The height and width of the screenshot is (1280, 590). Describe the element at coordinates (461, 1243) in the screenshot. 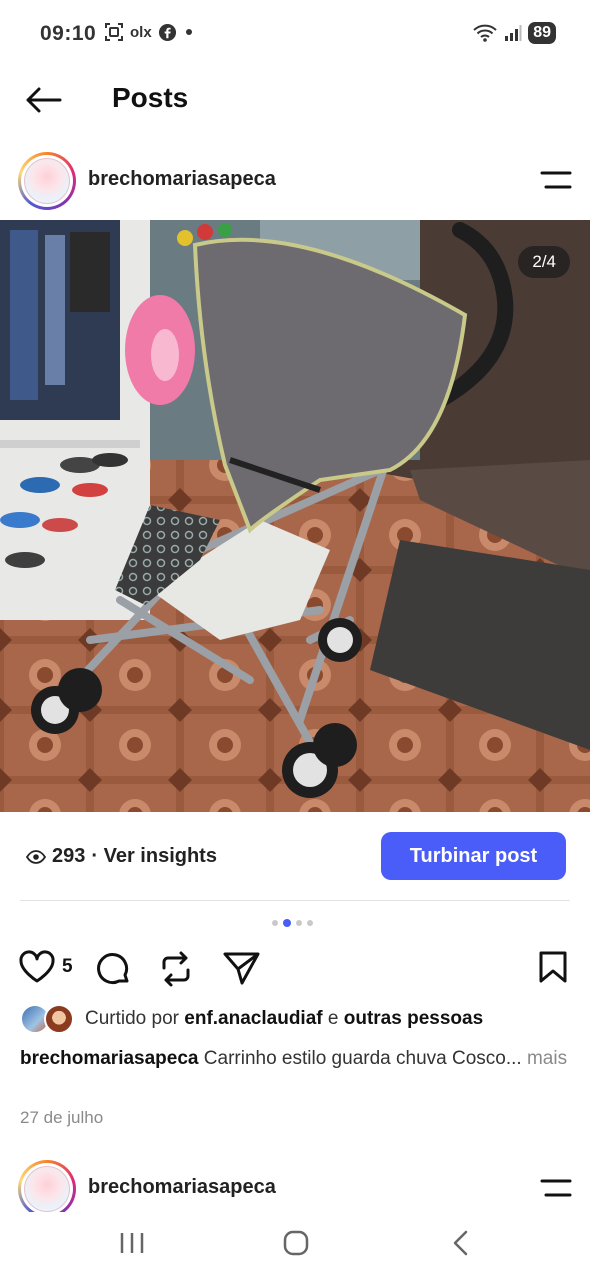

I see `system-back-icon` at that location.